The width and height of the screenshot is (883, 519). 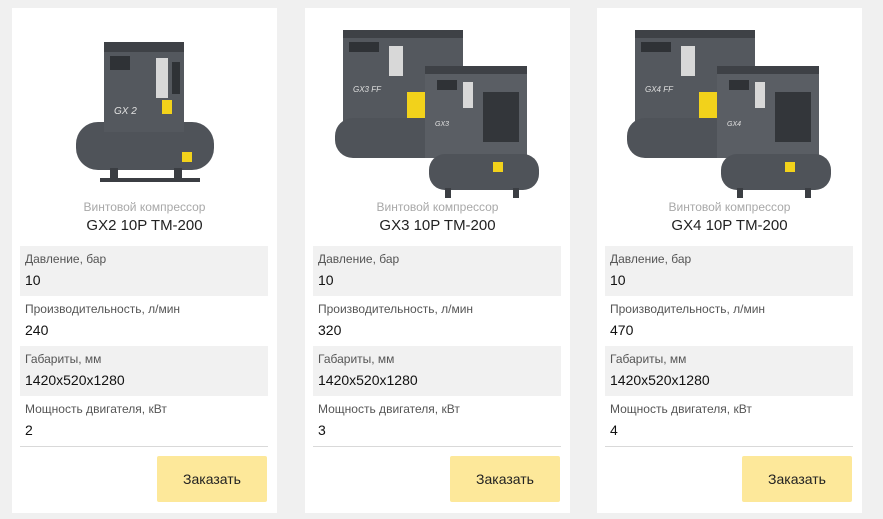 I want to click on product-model: GX4 10P TM-200, so click(x=729, y=225).